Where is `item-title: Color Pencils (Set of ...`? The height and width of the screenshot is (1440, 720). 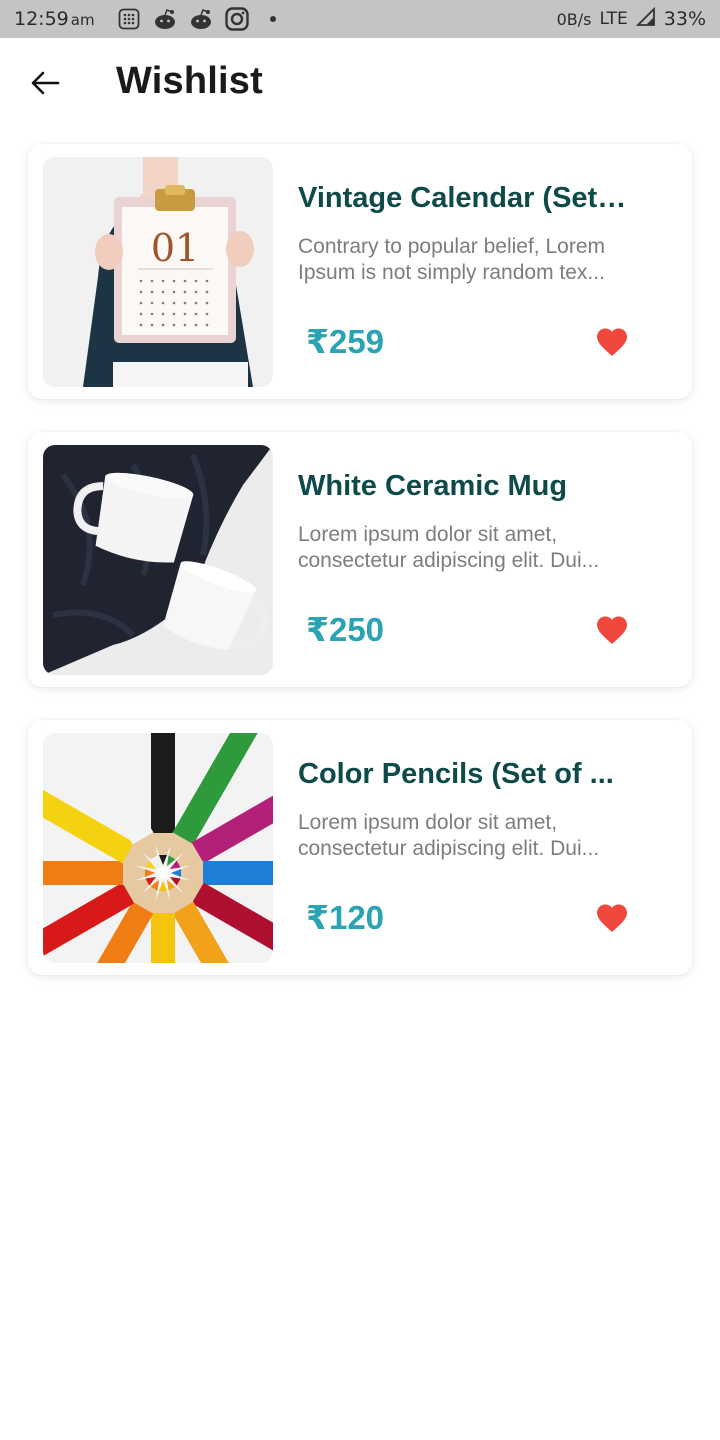
item-title: Color Pencils (Set of ... is located at coordinates (463, 774).